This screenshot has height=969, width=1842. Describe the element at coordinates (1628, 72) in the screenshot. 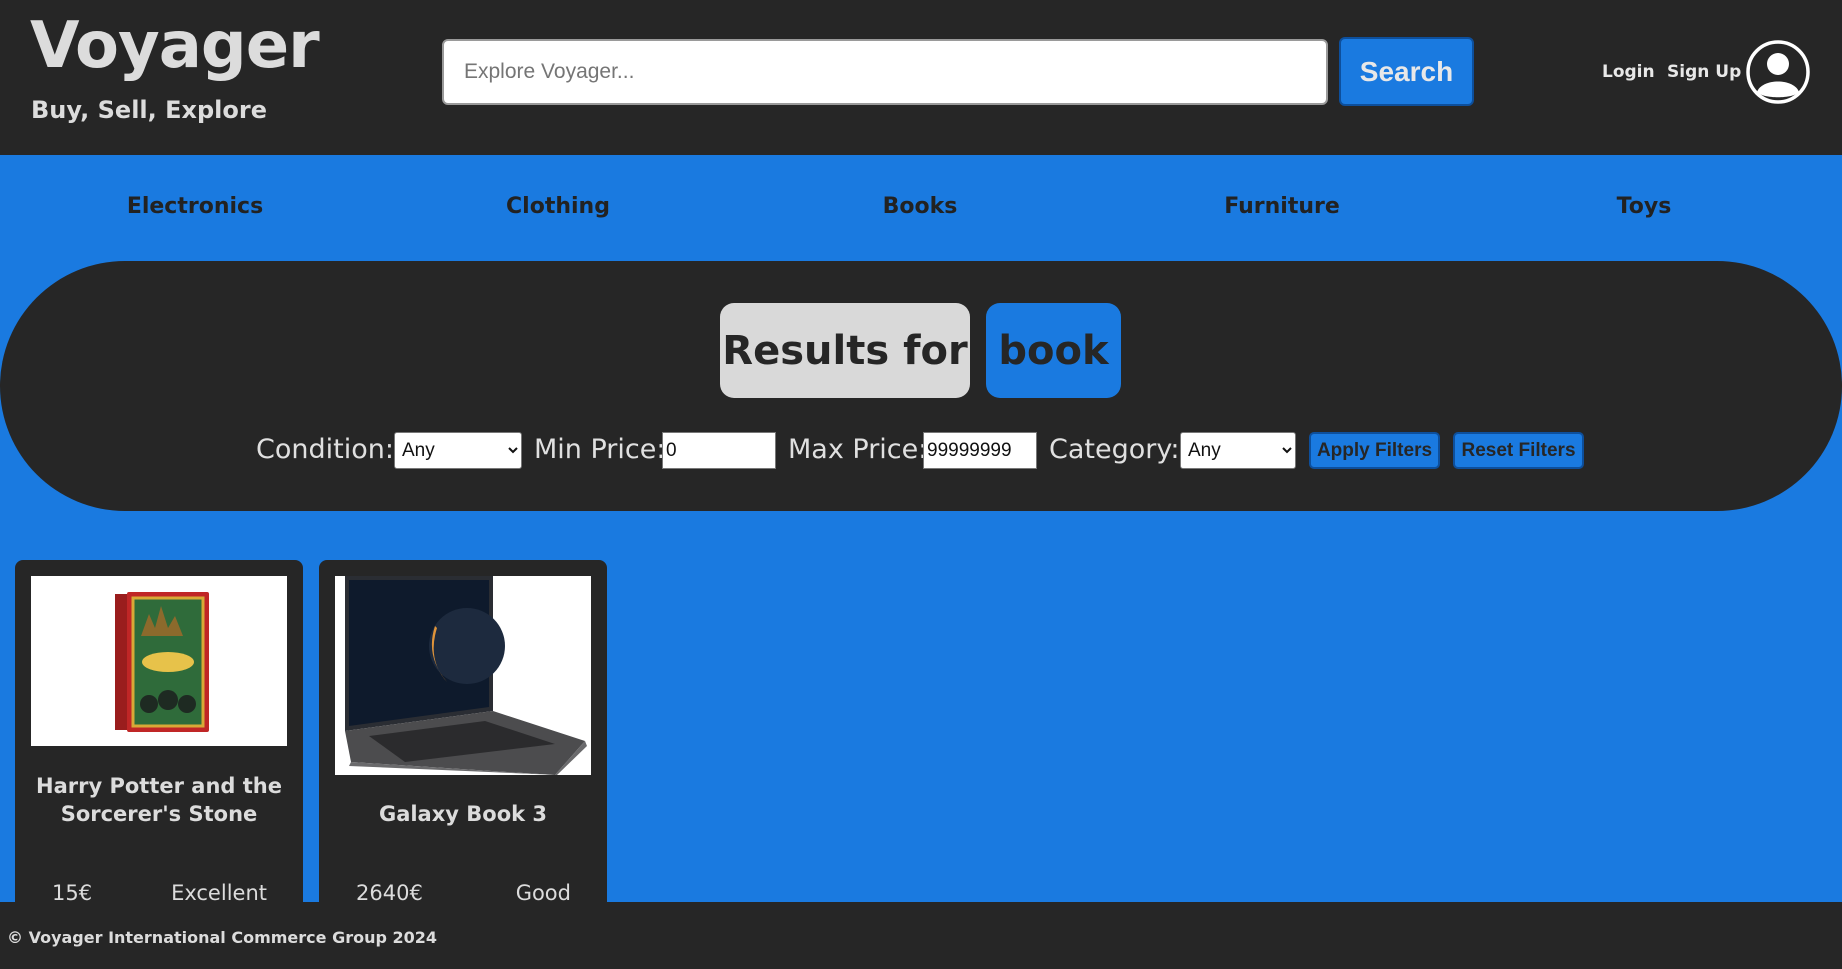

I see `login-link: Login` at that location.